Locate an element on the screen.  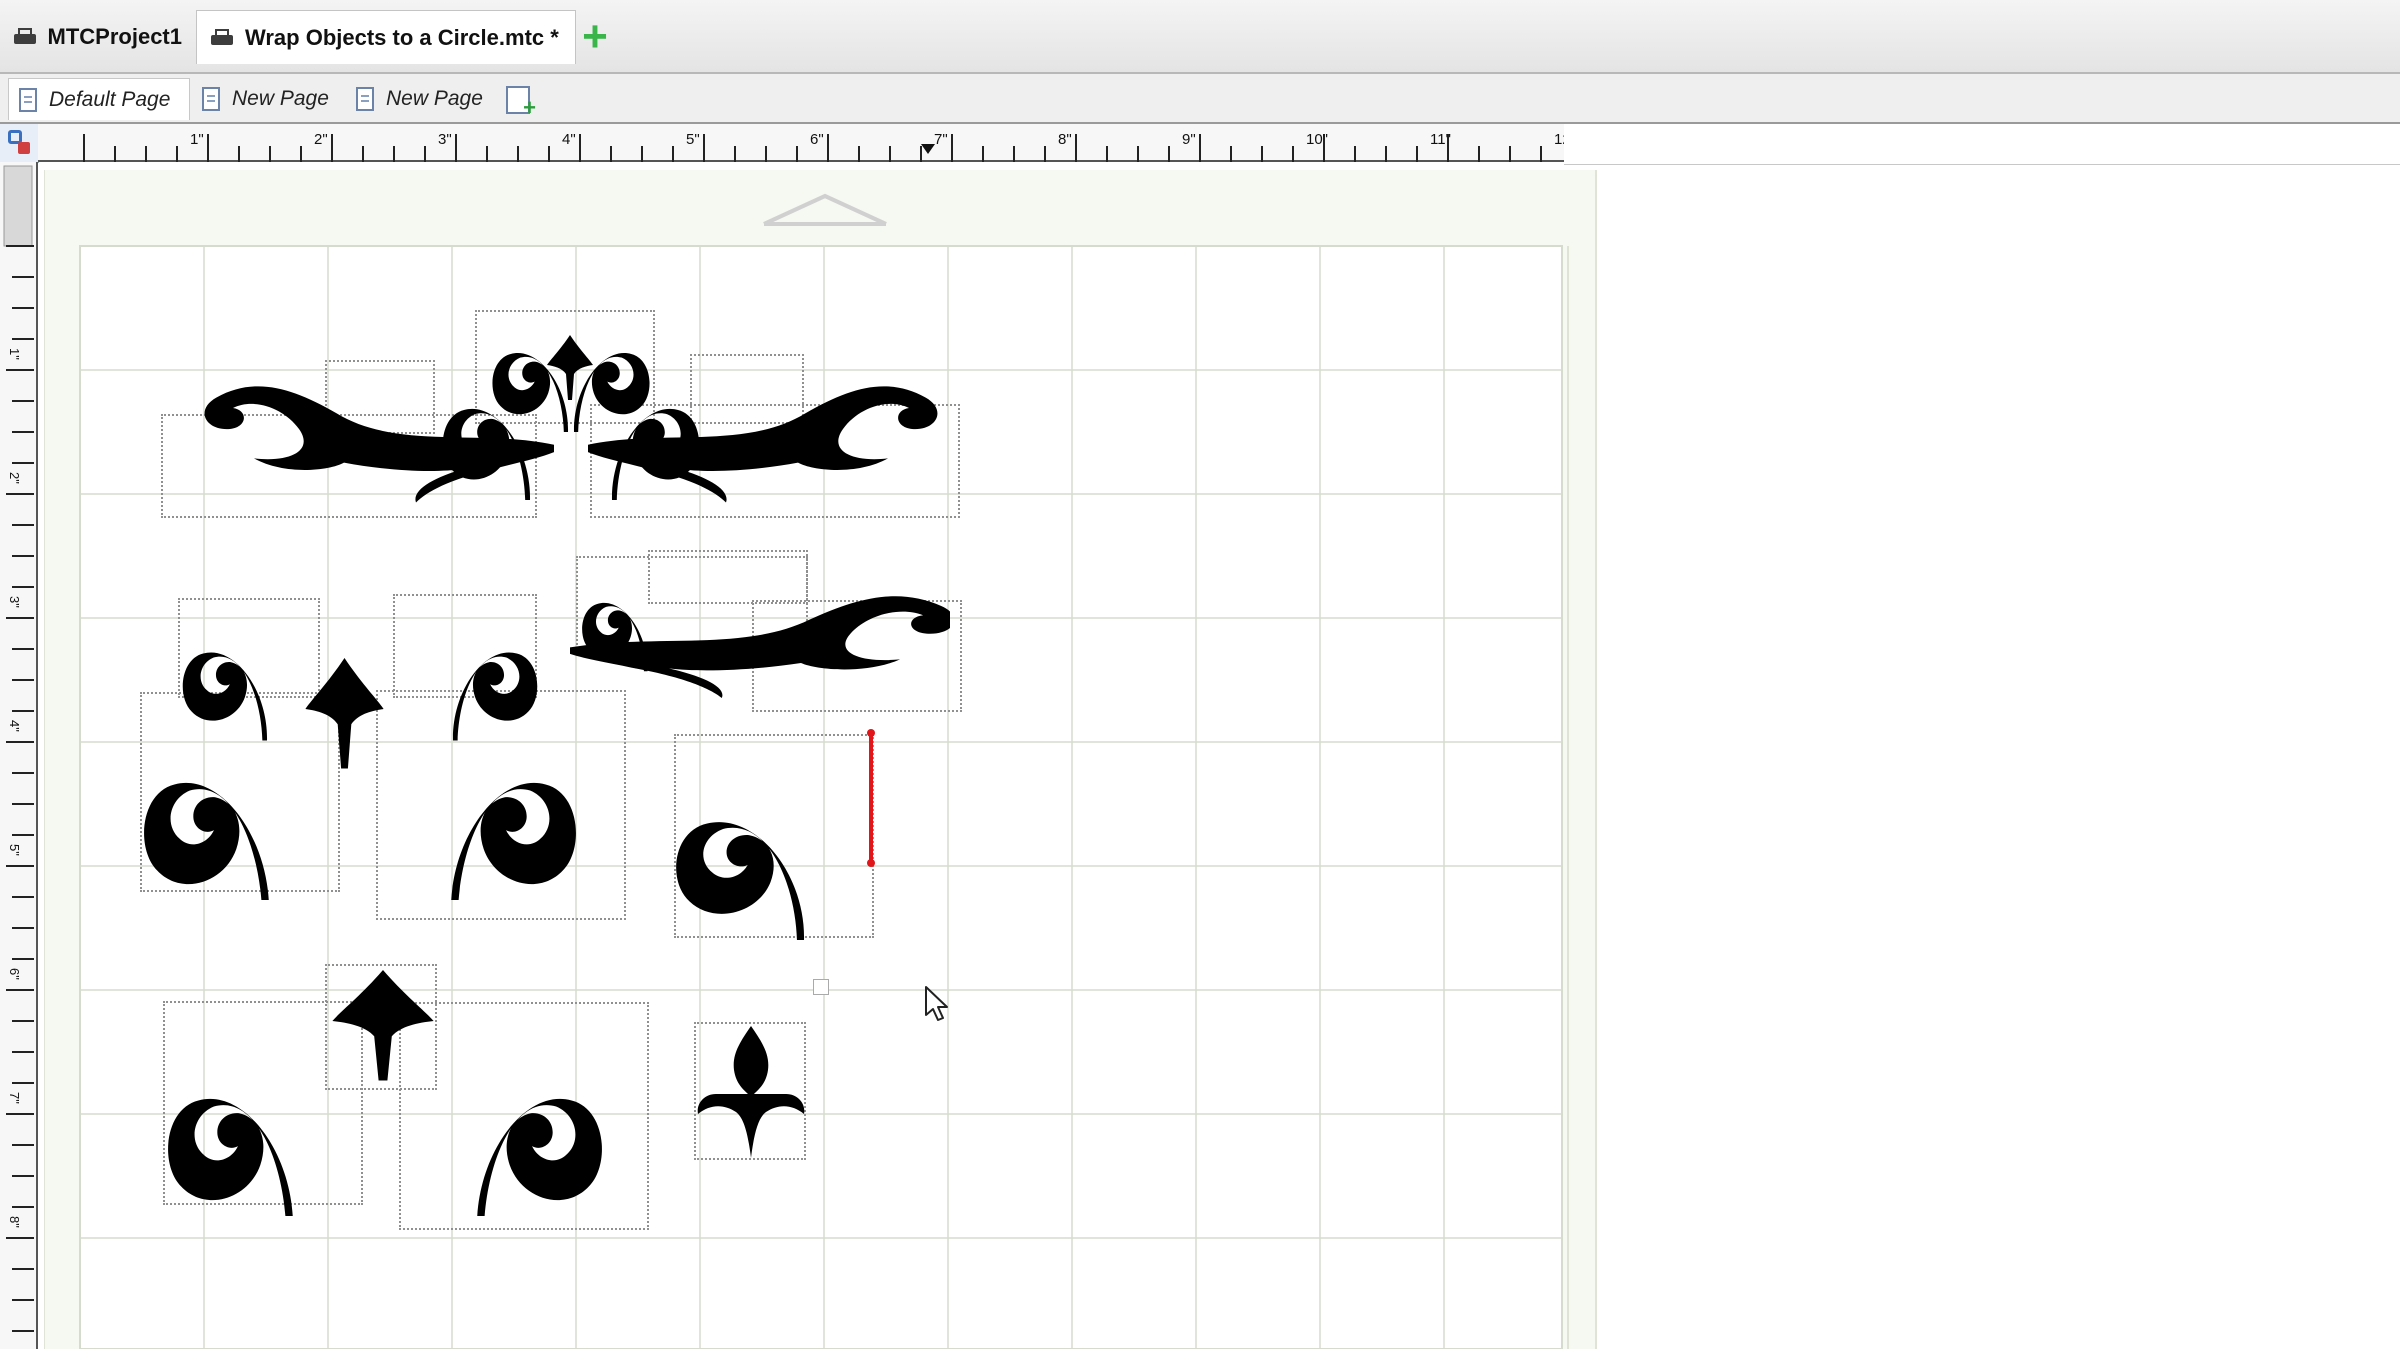
right-swirl-ornament is located at coordinates (760, 630).